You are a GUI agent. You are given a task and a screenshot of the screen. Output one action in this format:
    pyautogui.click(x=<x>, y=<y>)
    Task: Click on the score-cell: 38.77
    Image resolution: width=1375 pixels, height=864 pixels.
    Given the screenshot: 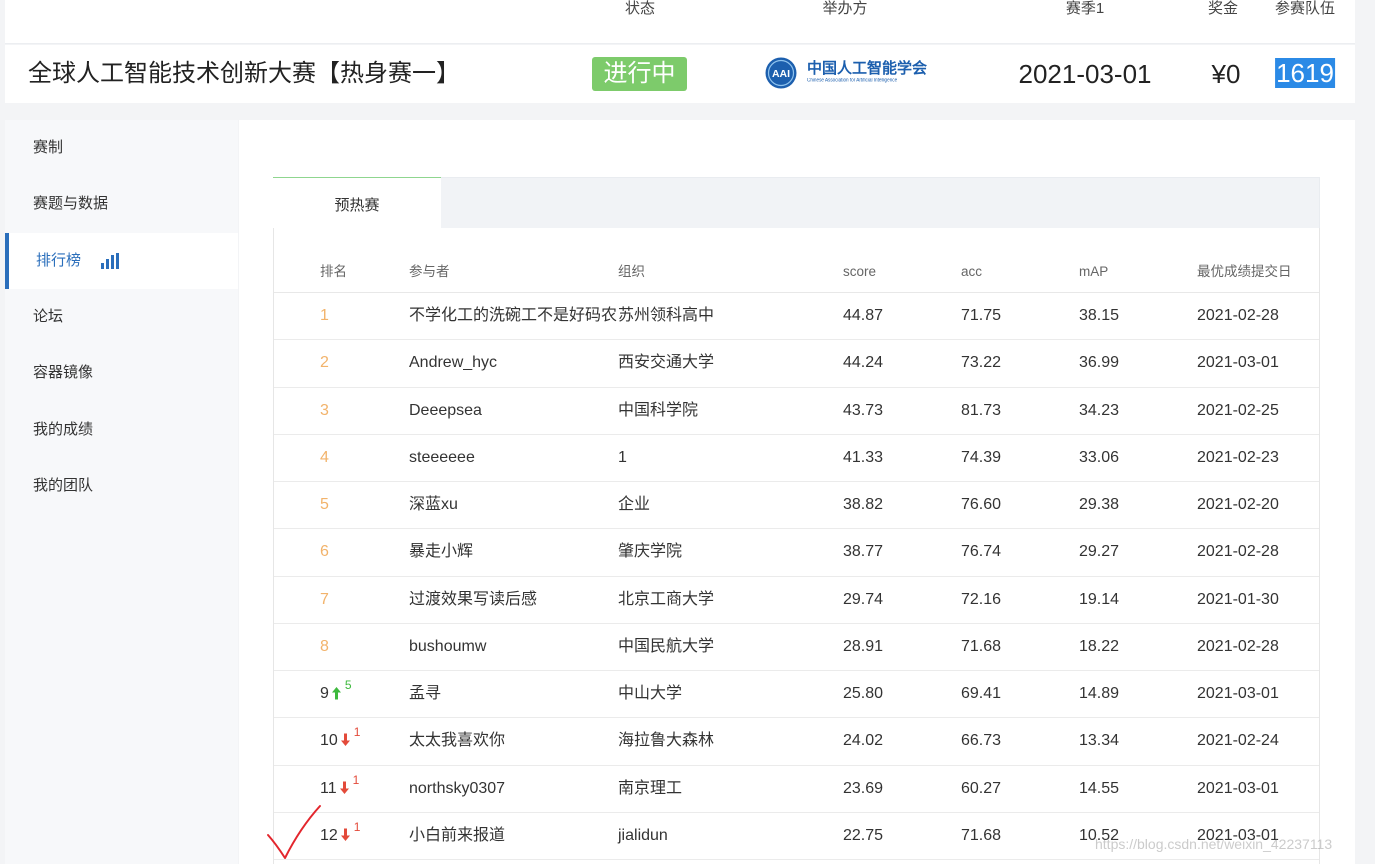 What is the action you would take?
    pyautogui.click(x=863, y=552)
    